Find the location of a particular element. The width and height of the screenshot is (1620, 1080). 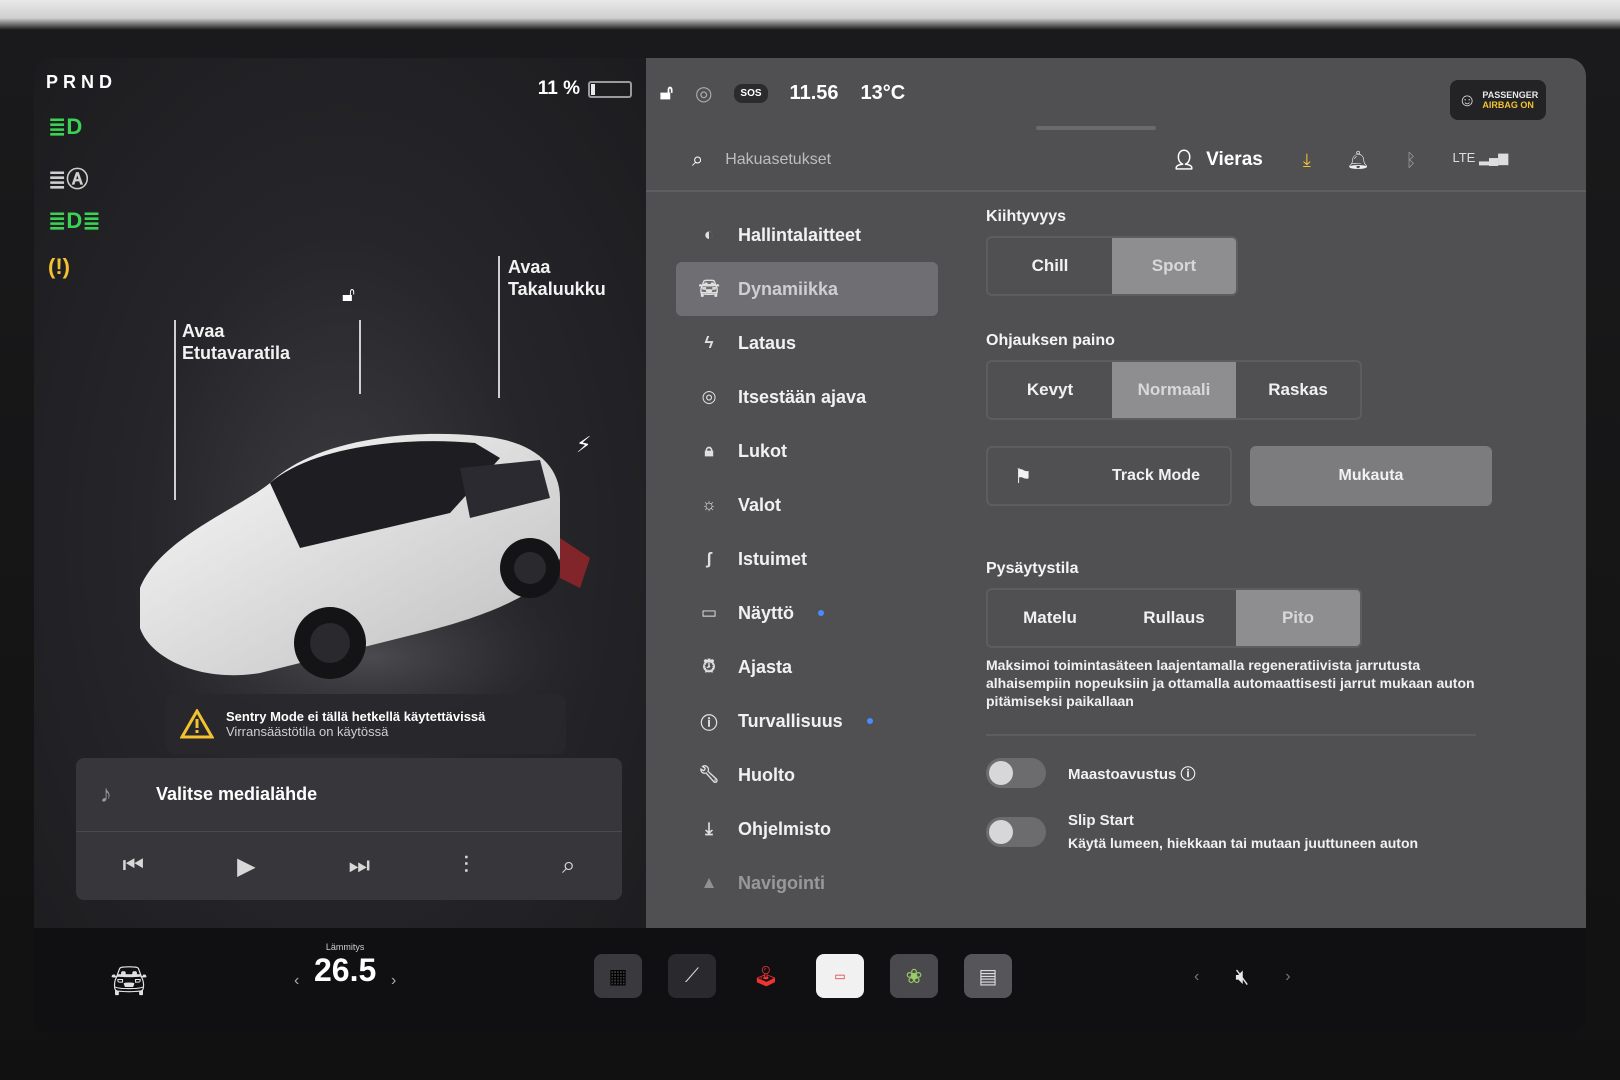

status-bar: 🔓︎ ◎ SOS 11.56 13°C is located at coordinates (1116, 93).